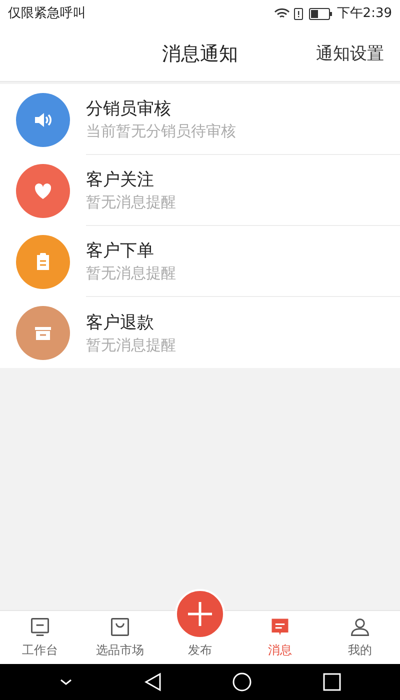 This screenshot has height=700, width=400. Describe the element at coordinates (200, 332) in the screenshot. I see `notification-item: 客户退款 暂无消息提醒` at that location.